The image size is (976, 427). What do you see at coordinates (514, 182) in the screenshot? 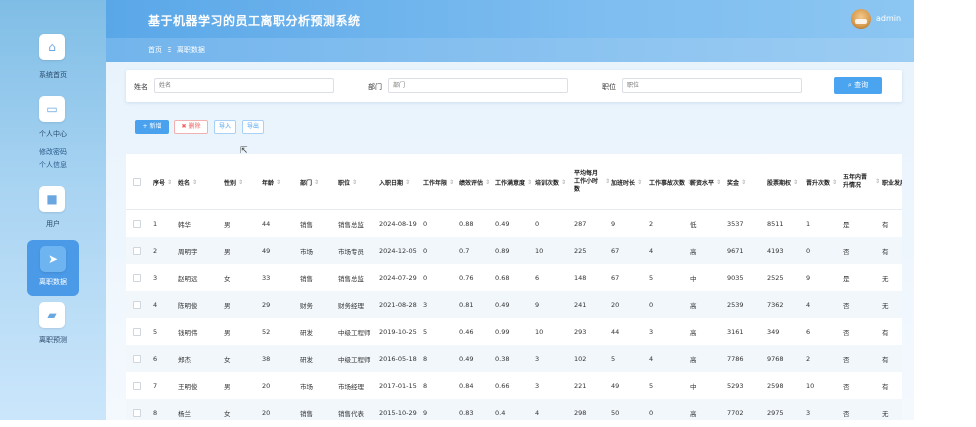
I see `column-header: 工作满意度 ⇕` at bounding box center [514, 182].